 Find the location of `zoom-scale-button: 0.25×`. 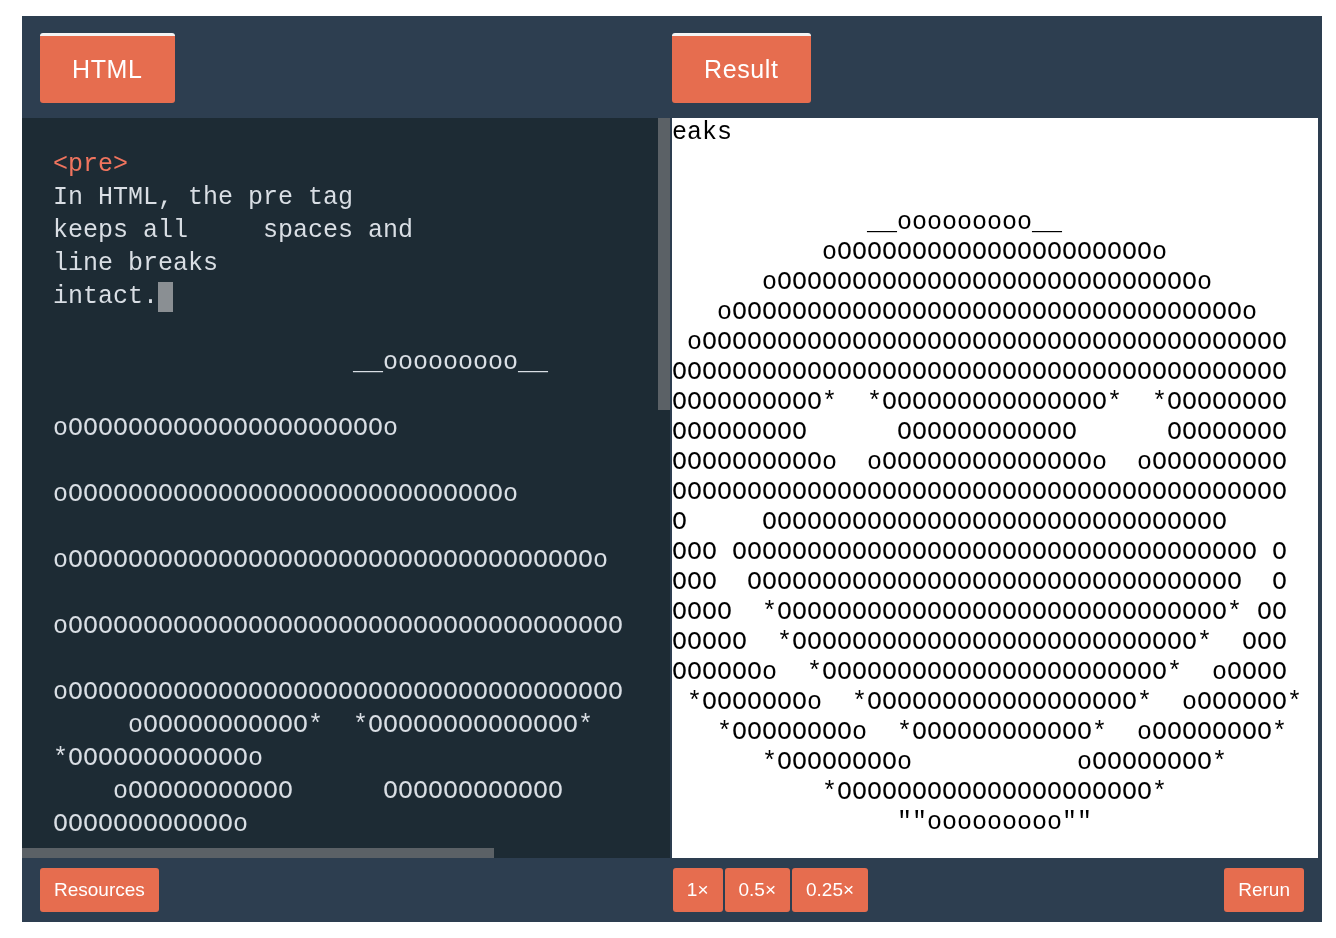

zoom-scale-button: 0.25× is located at coordinates (830, 890).